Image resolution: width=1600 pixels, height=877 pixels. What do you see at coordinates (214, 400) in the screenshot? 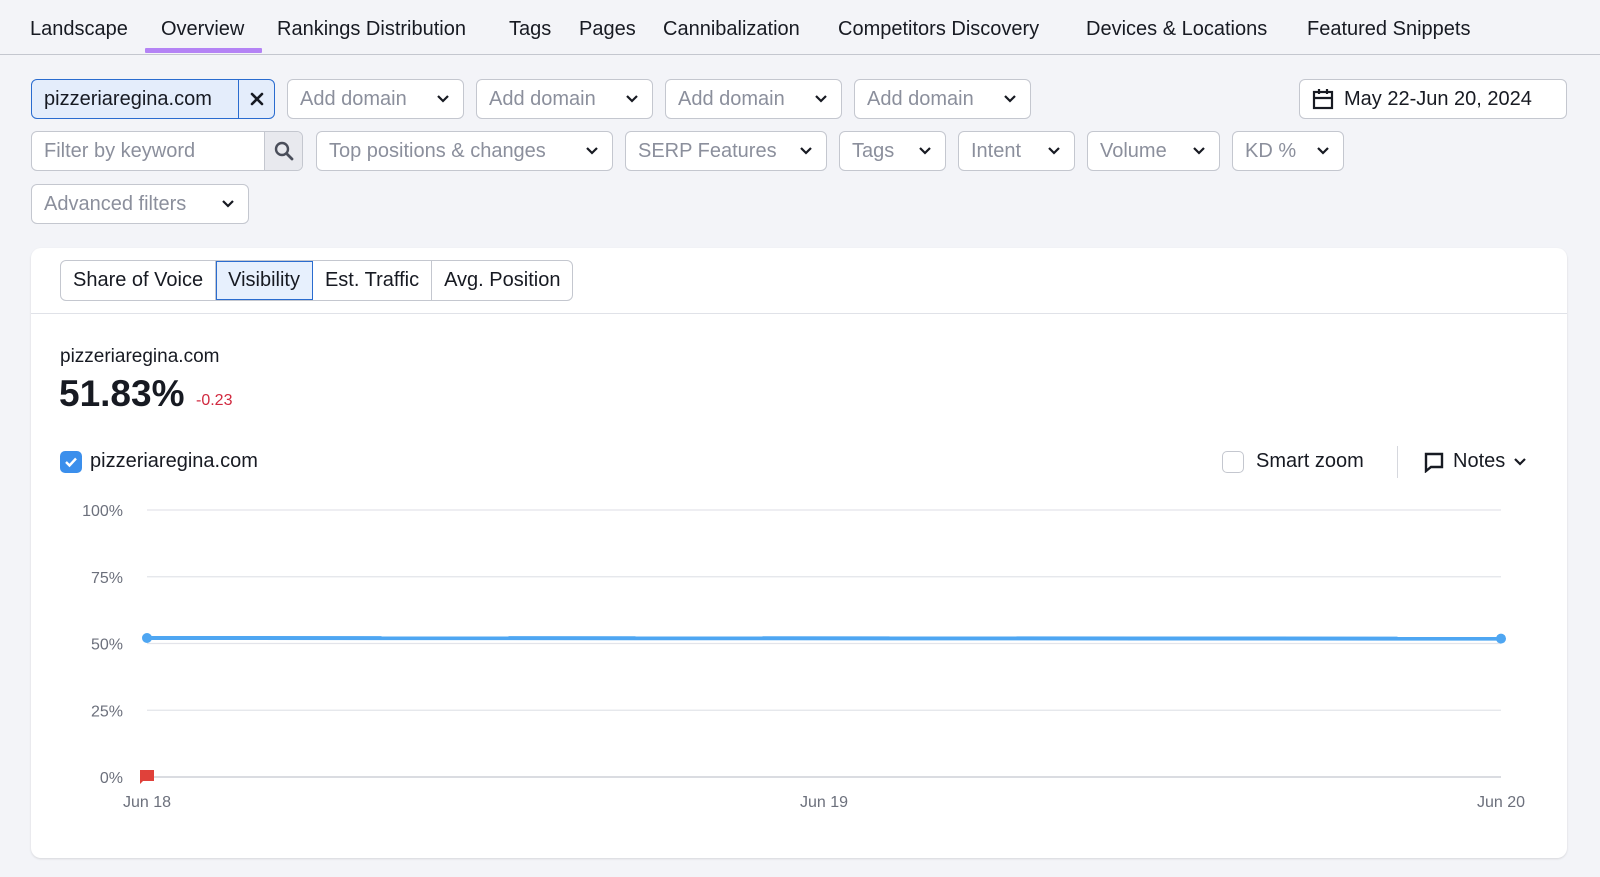
I see `summary-delta: -0.23` at bounding box center [214, 400].